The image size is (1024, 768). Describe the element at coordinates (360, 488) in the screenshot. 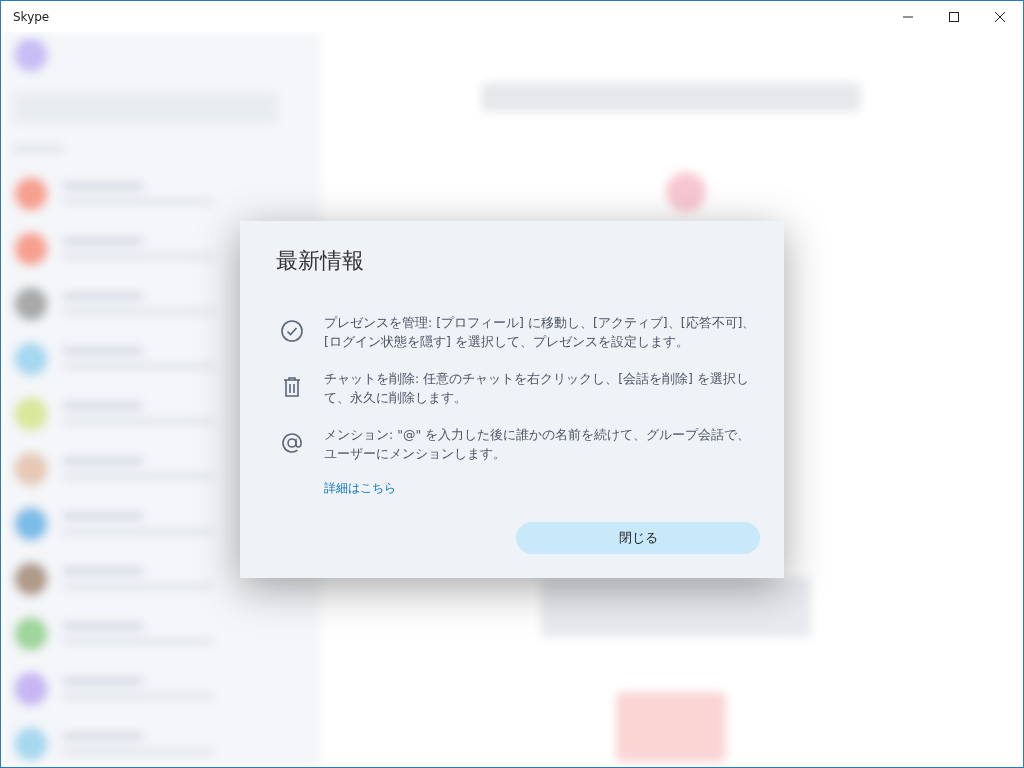

I see `learn-more-link: 詳細はこちら` at that location.